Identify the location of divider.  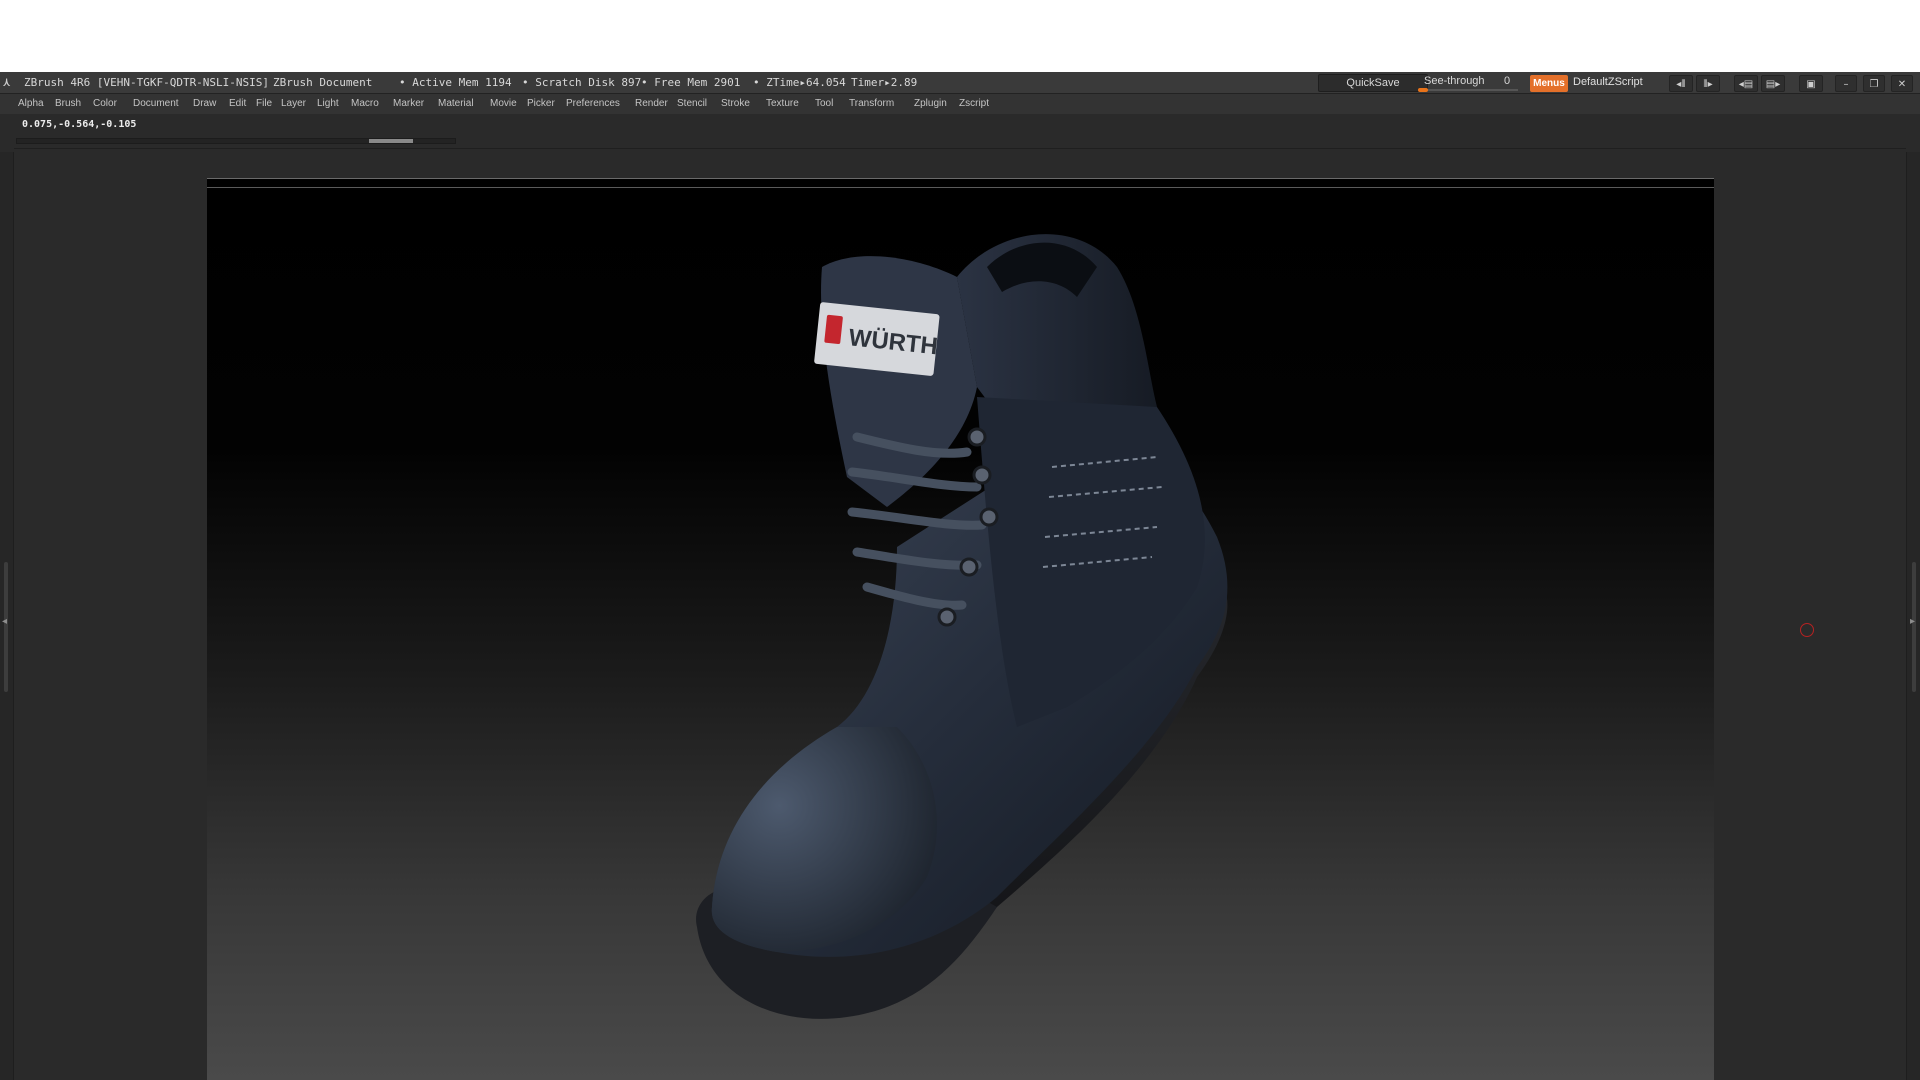
(960, 148).